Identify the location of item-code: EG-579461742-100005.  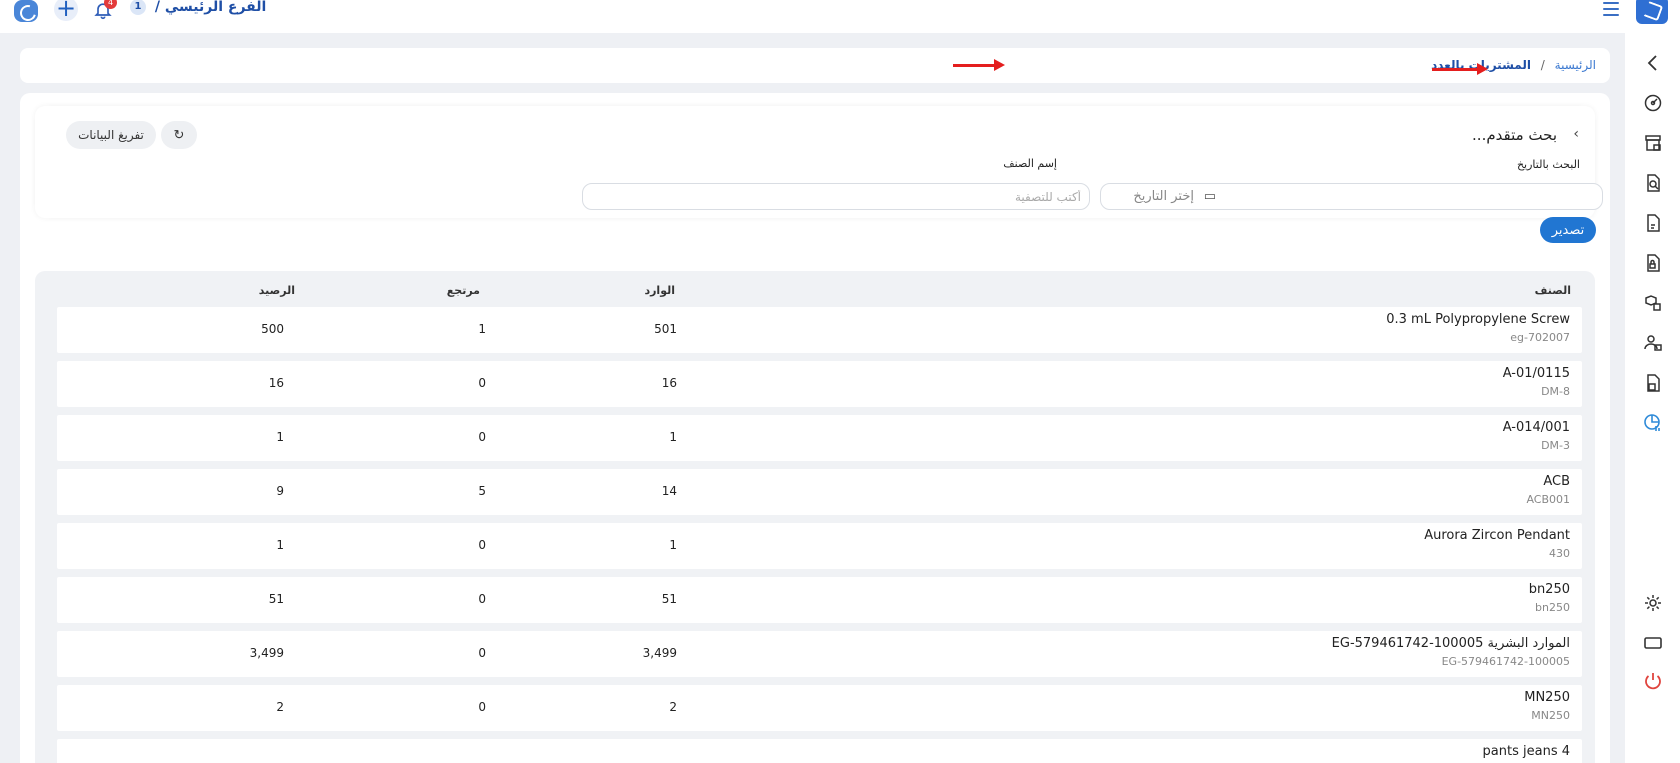
(1505, 661).